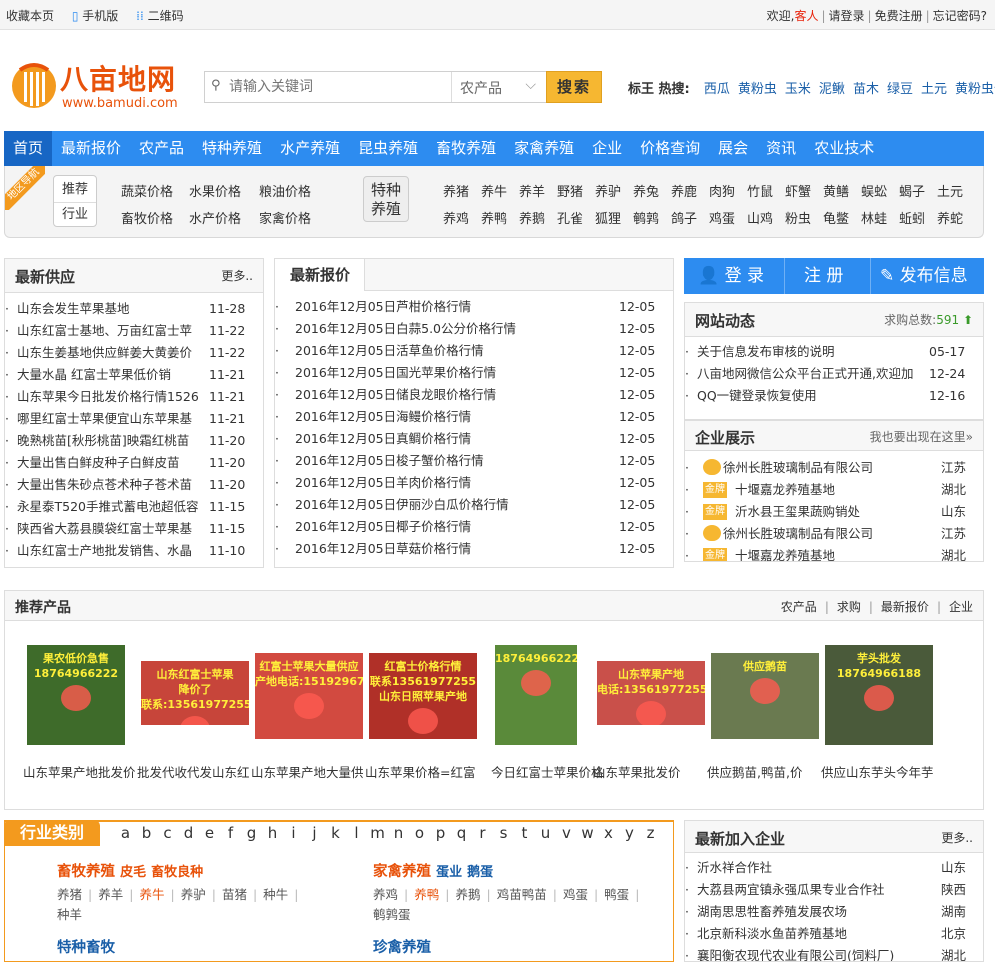  I want to click on search-category-select: 农产品 ⌵, so click(498, 87).